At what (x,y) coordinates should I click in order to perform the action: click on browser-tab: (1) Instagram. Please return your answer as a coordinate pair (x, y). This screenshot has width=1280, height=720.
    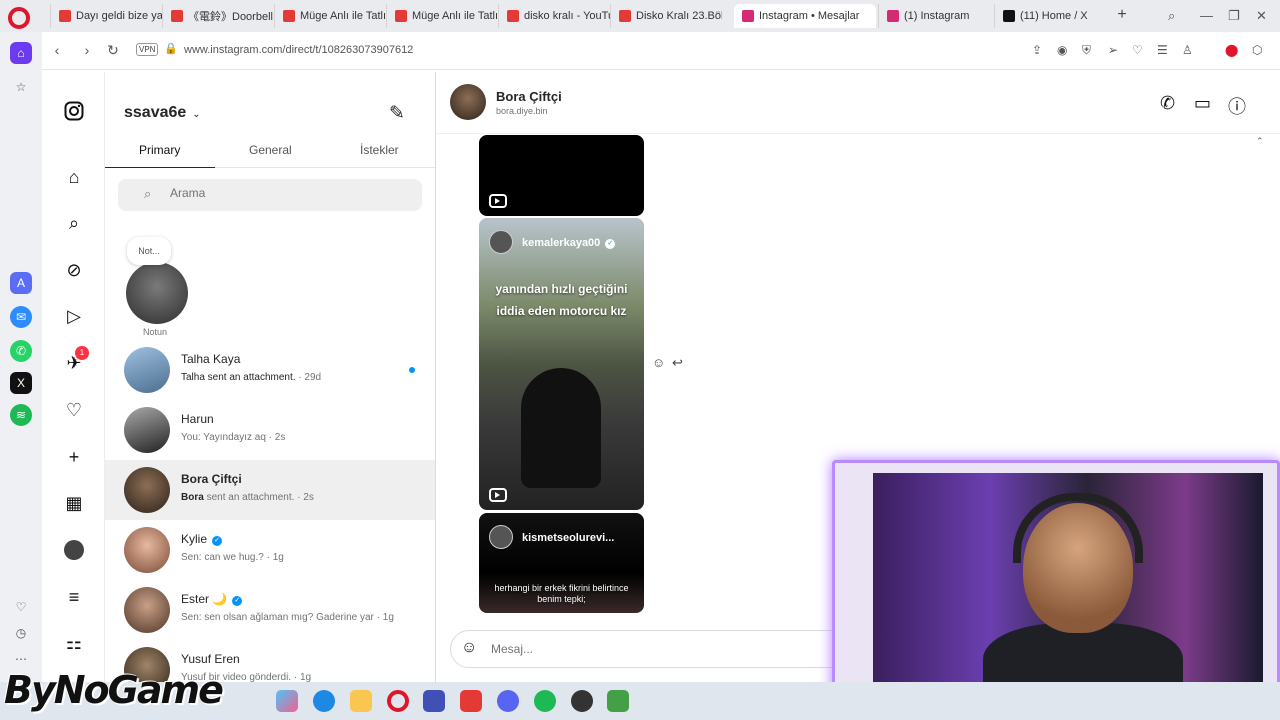
    Looking at the image, I should click on (934, 16).